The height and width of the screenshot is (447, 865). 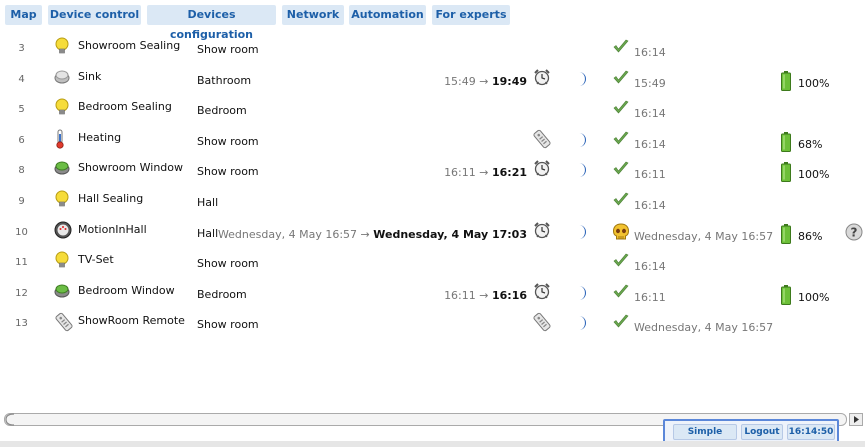 I want to click on device-id: 6, so click(x=21, y=140).